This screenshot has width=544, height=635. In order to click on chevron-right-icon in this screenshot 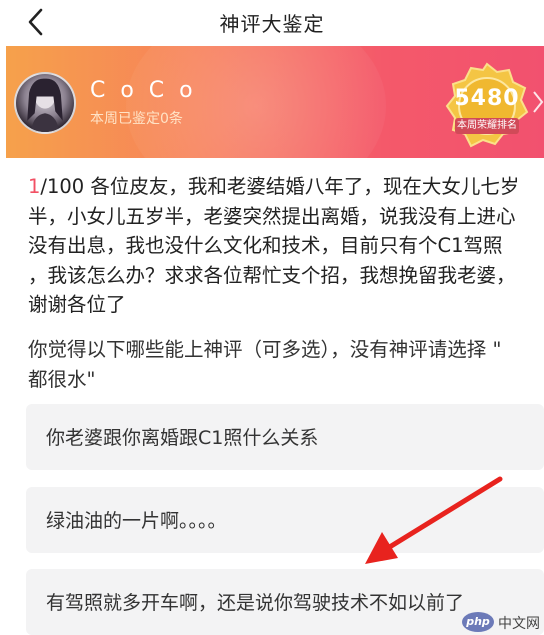, I will do `click(538, 102)`.